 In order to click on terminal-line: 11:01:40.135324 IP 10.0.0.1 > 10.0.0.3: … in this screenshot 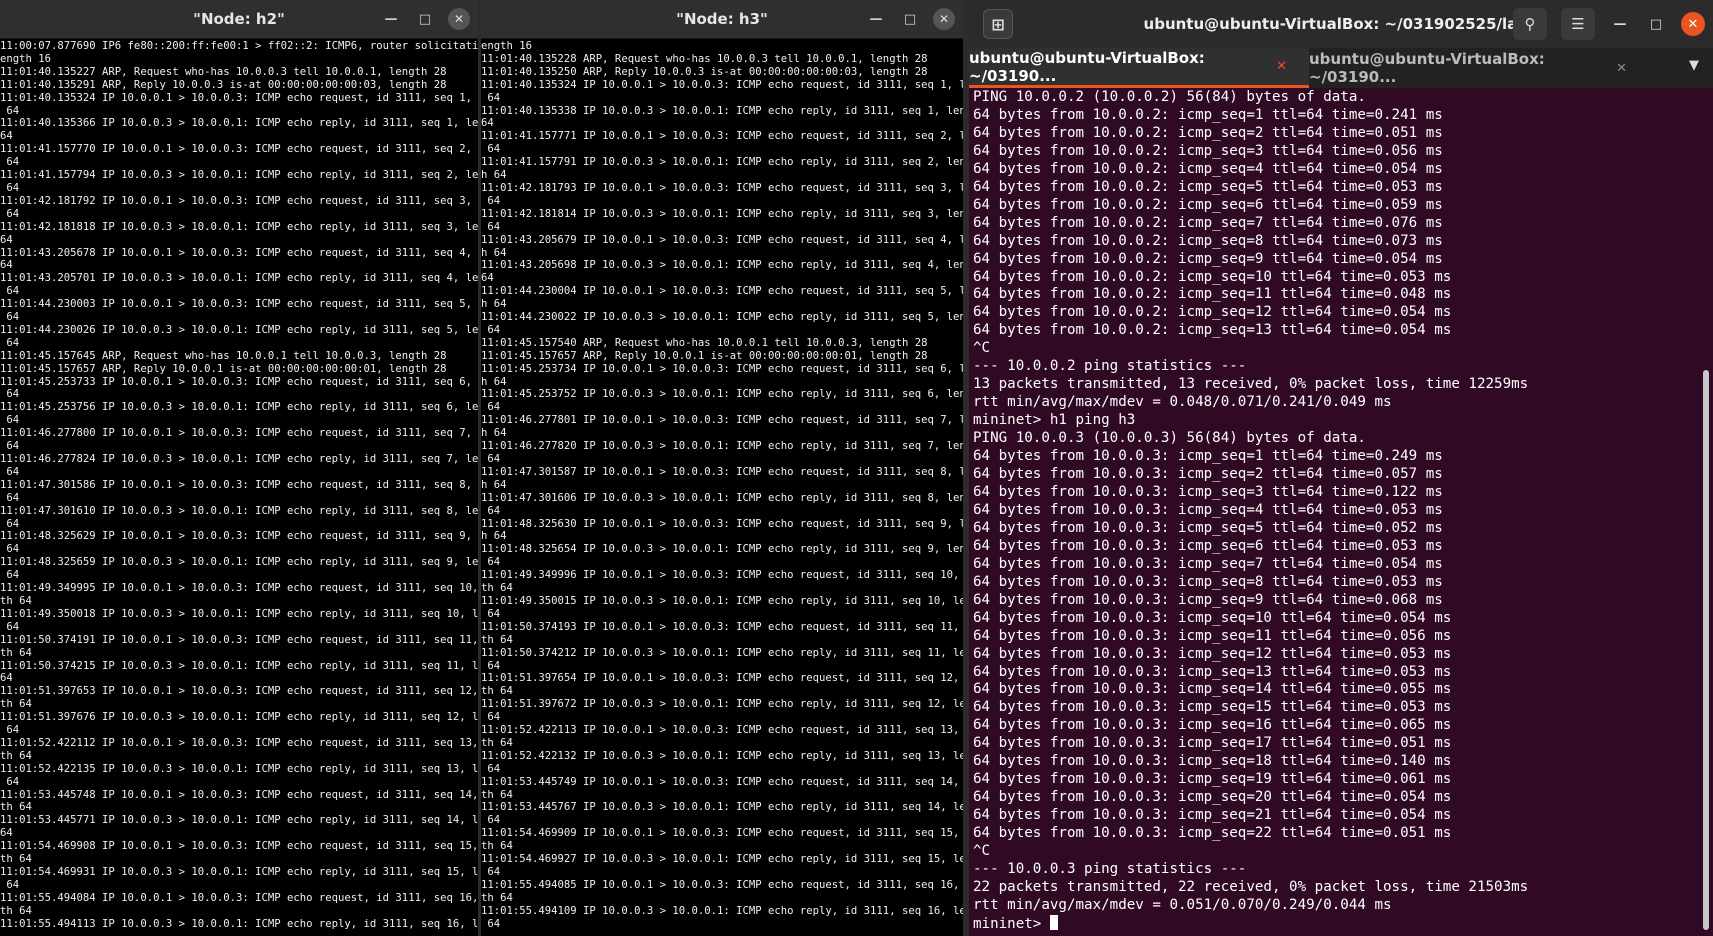, I will do `click(239, 97)`.